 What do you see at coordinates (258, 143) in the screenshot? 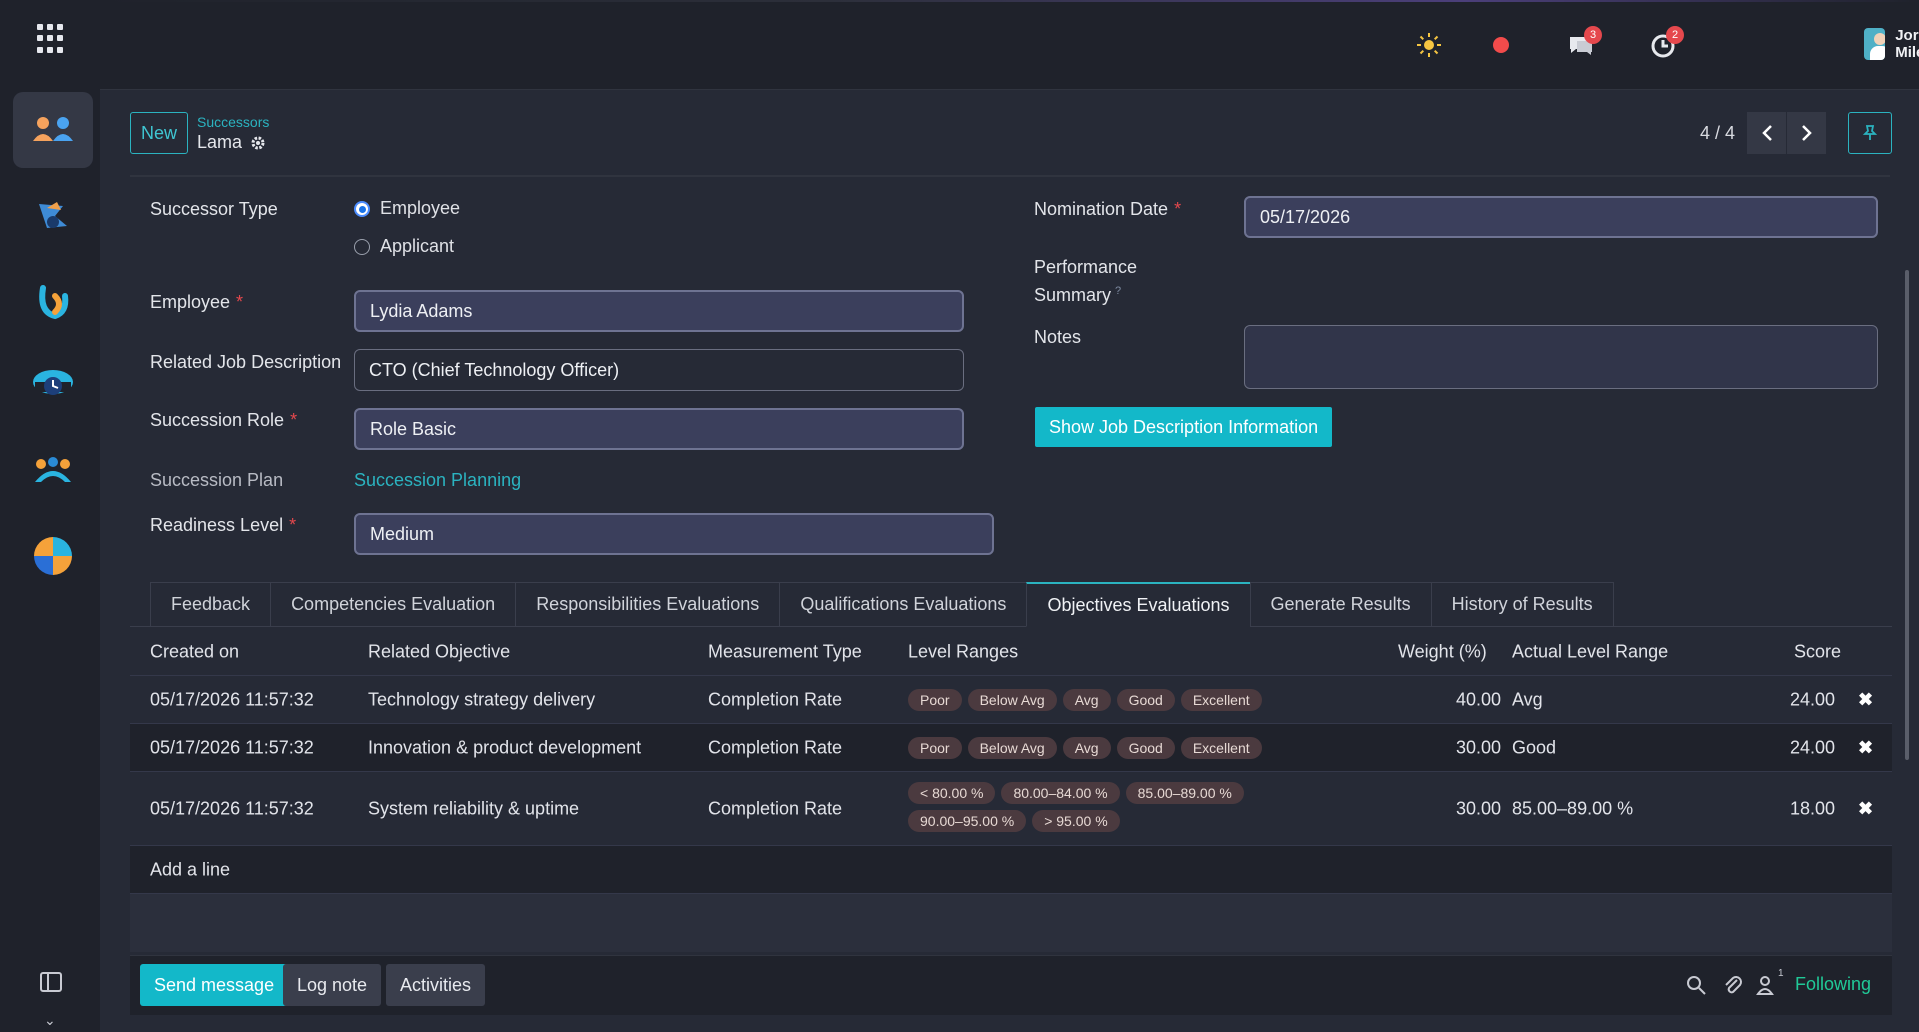
I see `gear-icon` at bounding box center [258, 143].